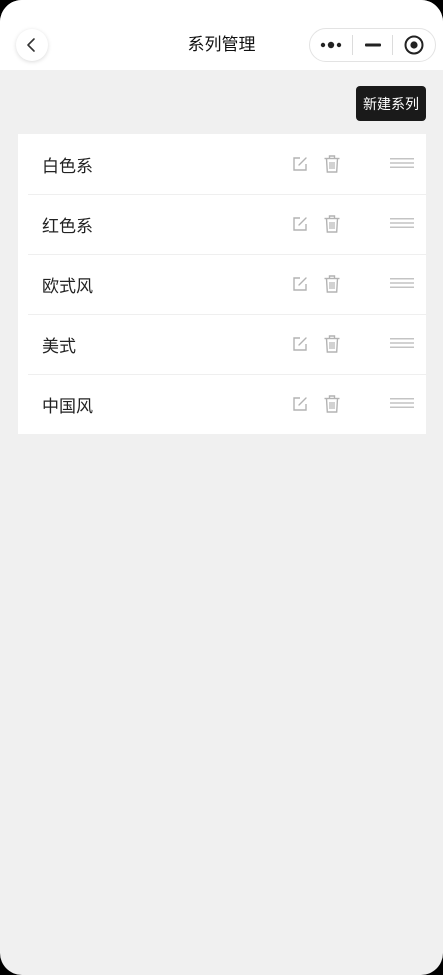  I want to click on series-name: 红色系, so click(67, 226).